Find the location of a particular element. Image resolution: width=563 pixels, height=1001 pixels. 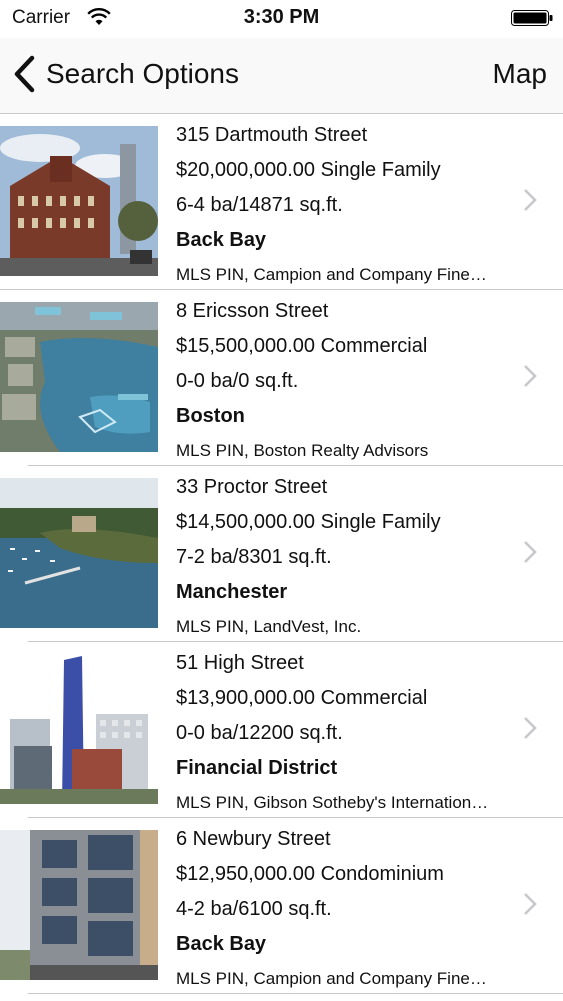

listing-details: 6-4 ba/14871 sq.ft. is located at coordinates (259, 205).